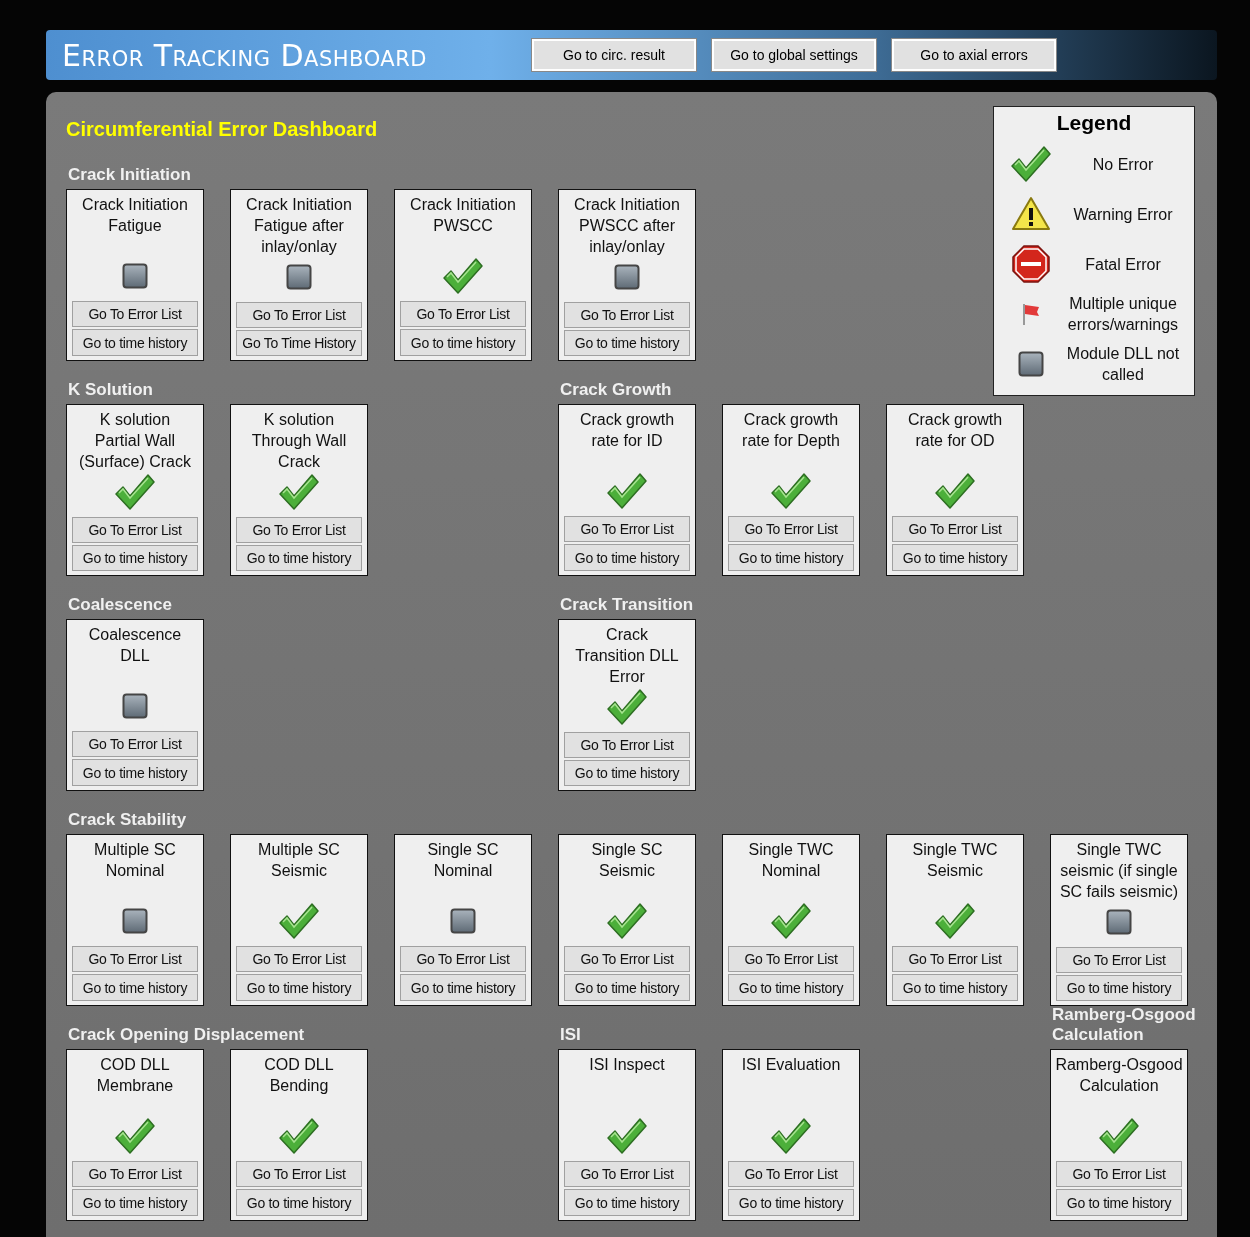 This screenshot has height=1237, width=1250. What do you see at coordinates (1031, 214) in the screenshot?
I see `warning-icon` at bounding box center [1031, 214].